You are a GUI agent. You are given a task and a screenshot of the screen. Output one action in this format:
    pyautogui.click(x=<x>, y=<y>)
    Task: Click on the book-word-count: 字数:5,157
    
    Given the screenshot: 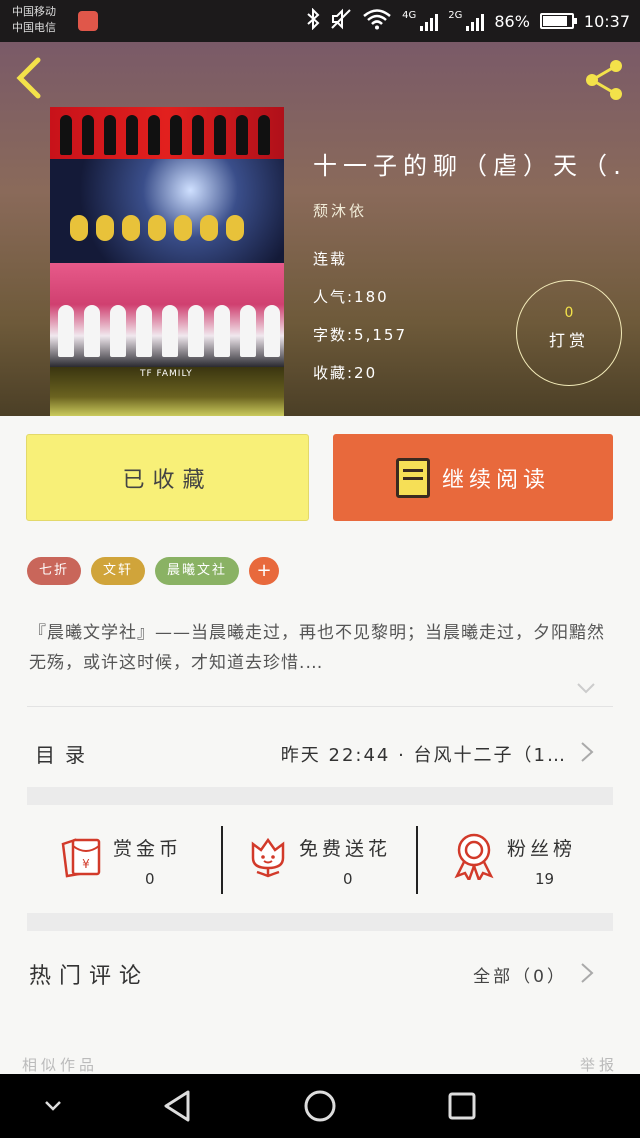 What is the action you would take?
    pyautogui.click(x=360, y=335)
    